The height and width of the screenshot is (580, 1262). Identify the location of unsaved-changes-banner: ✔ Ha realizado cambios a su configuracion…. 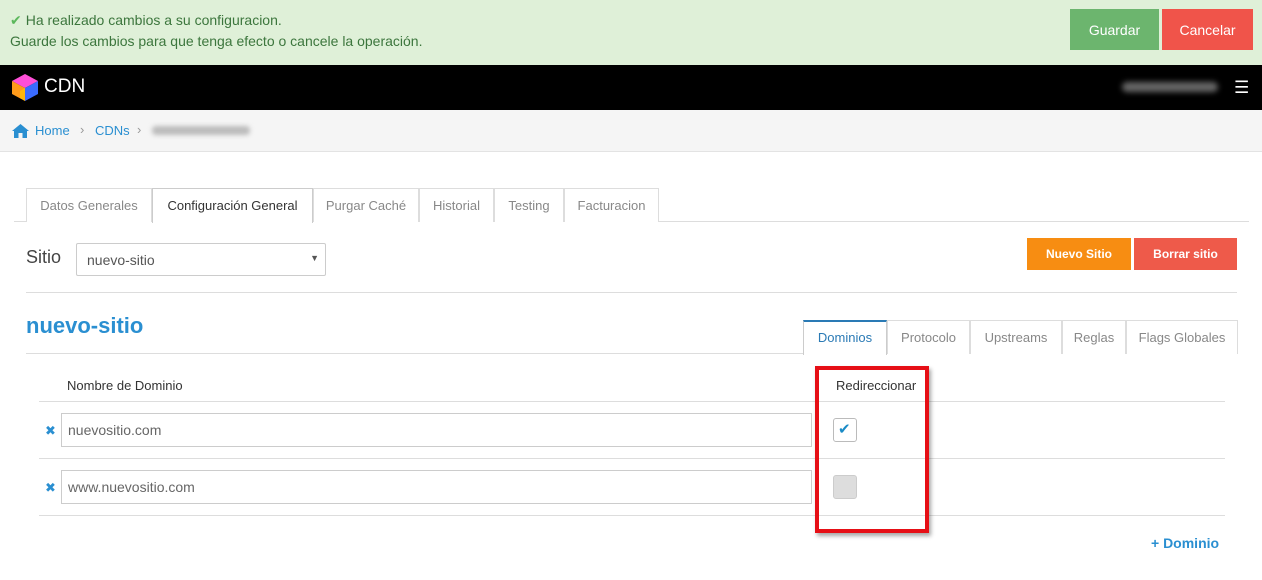
(631, 32).